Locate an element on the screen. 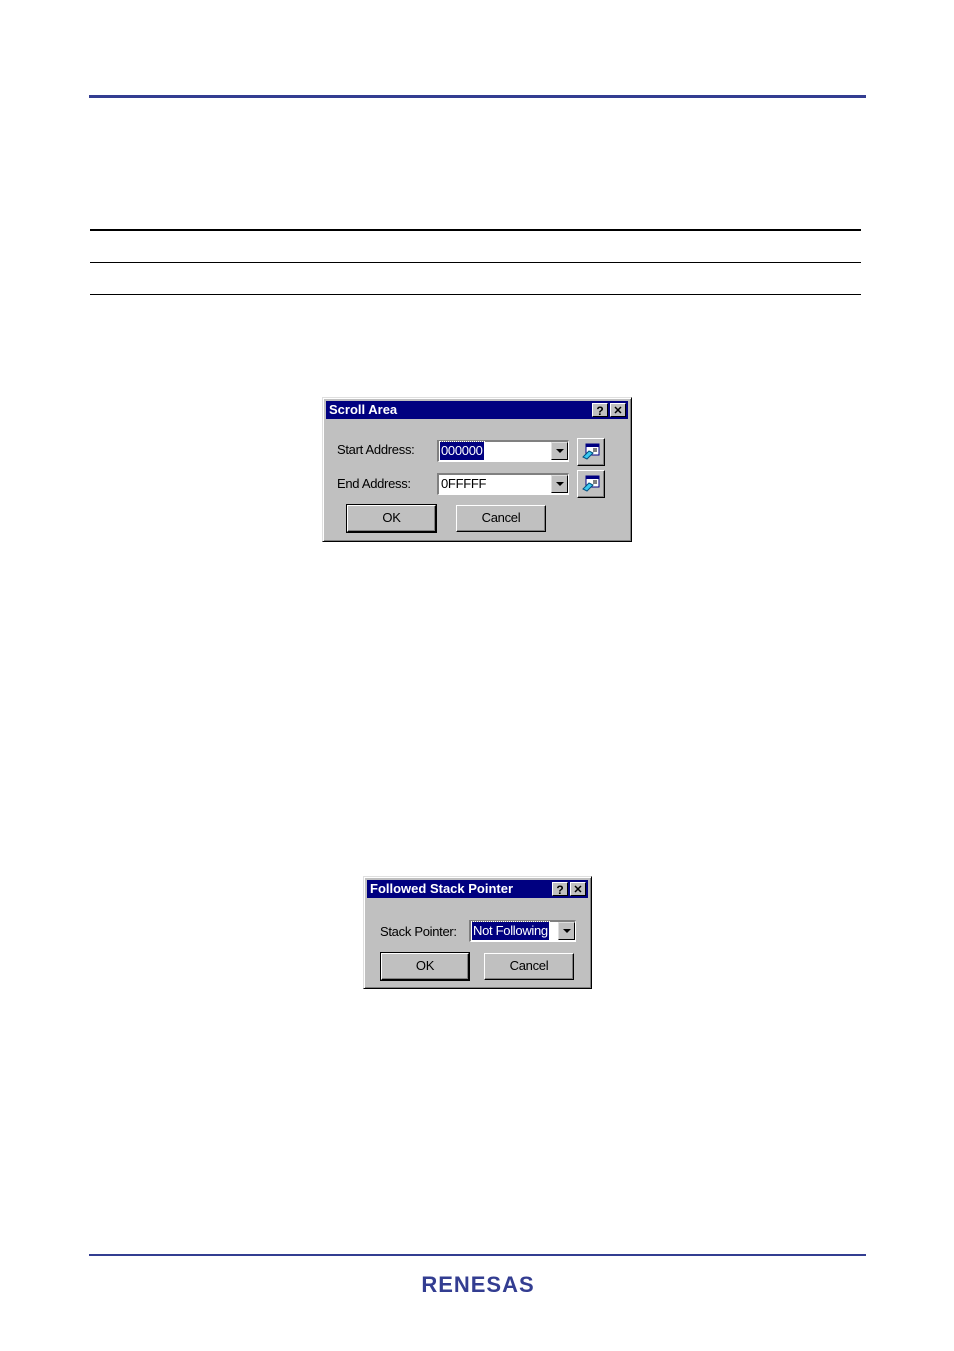  start-address-label-button is located at coordinates (591, 452).